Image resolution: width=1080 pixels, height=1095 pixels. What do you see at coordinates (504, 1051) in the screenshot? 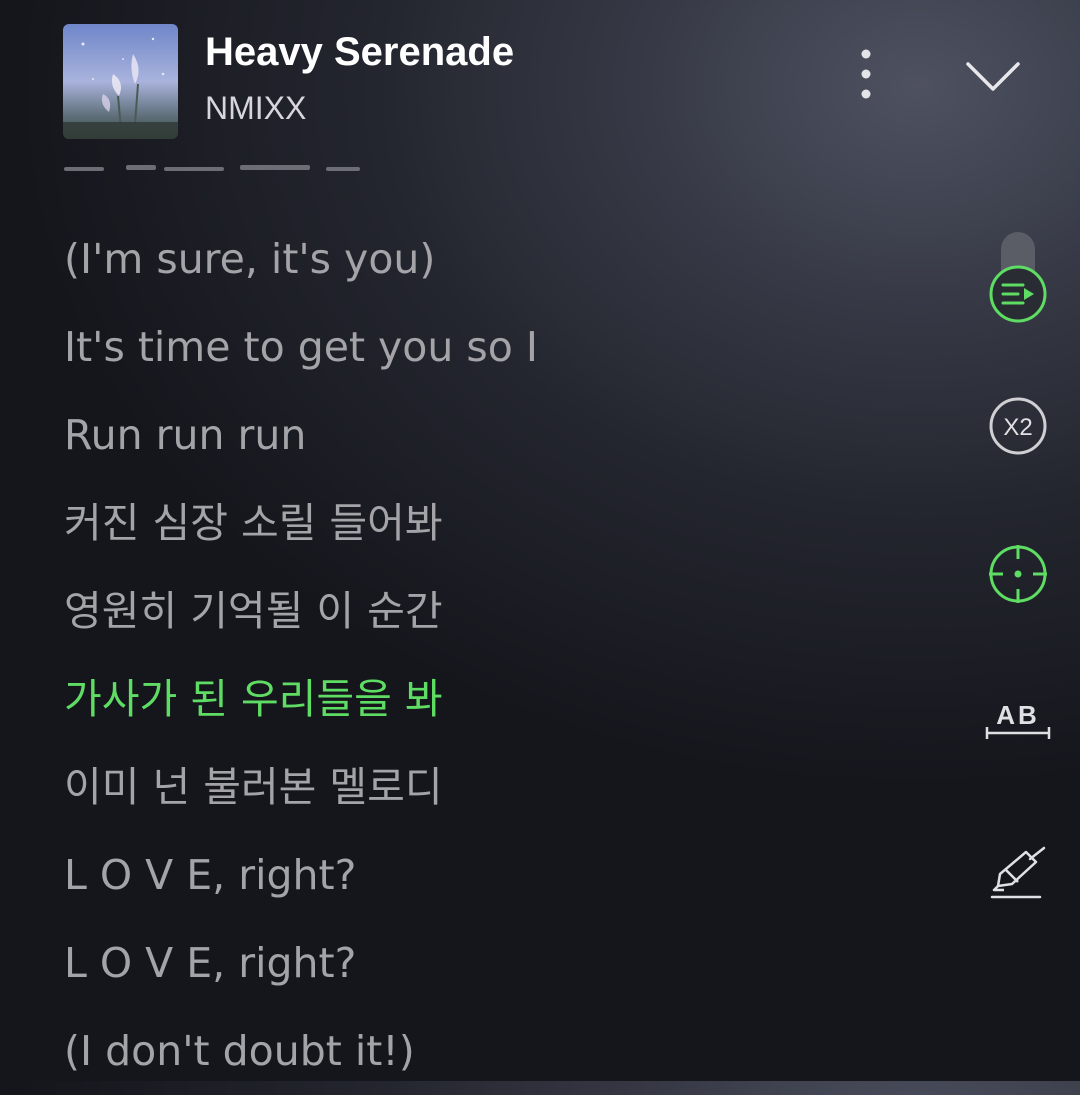
I see `lyric-line: (I don't doubt it!)` at bounding box center [504, 1051].